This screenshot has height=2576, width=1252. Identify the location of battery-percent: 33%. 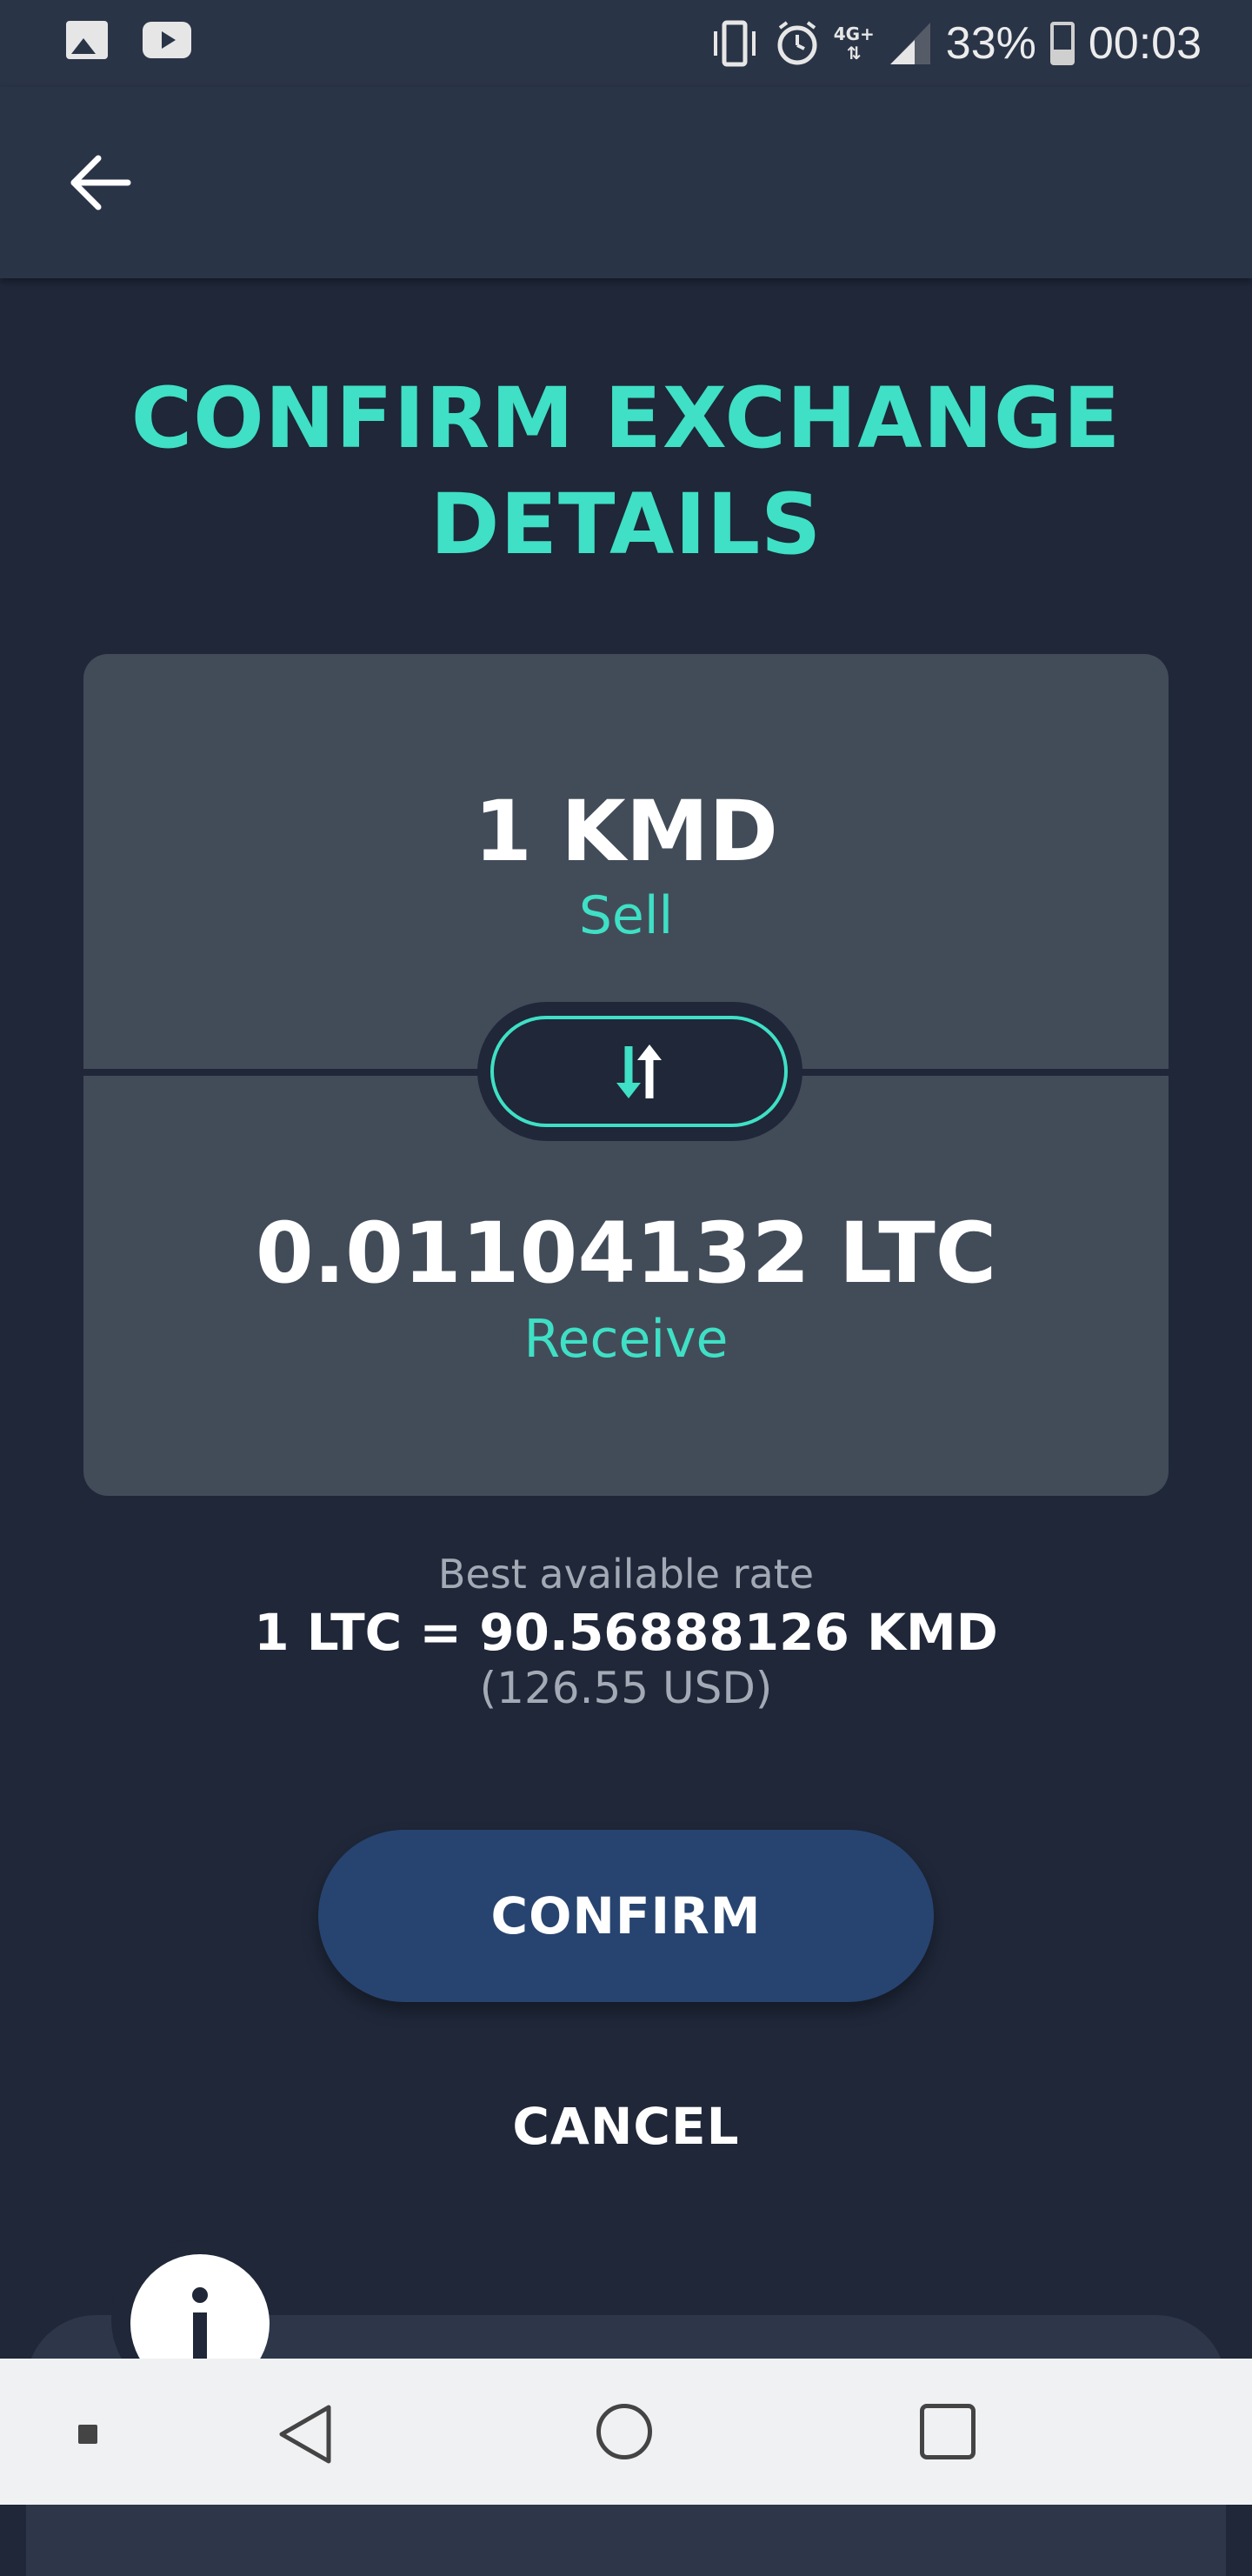
(991, 43).